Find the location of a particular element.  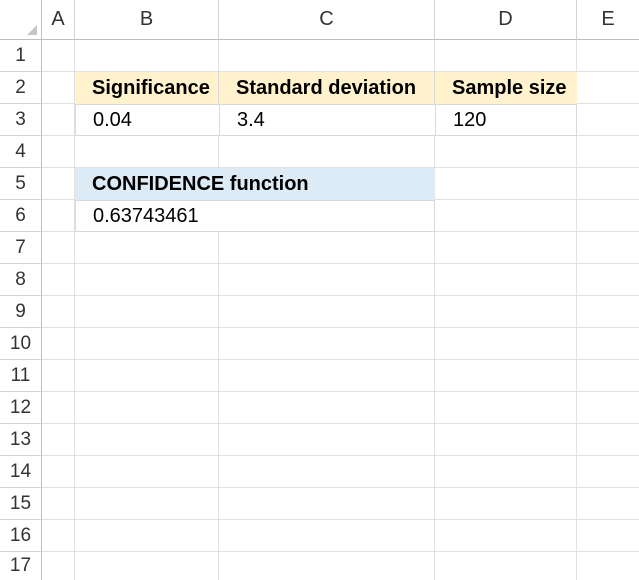

cell-b6: 0.63743461 is located at coordinates (255, 216).